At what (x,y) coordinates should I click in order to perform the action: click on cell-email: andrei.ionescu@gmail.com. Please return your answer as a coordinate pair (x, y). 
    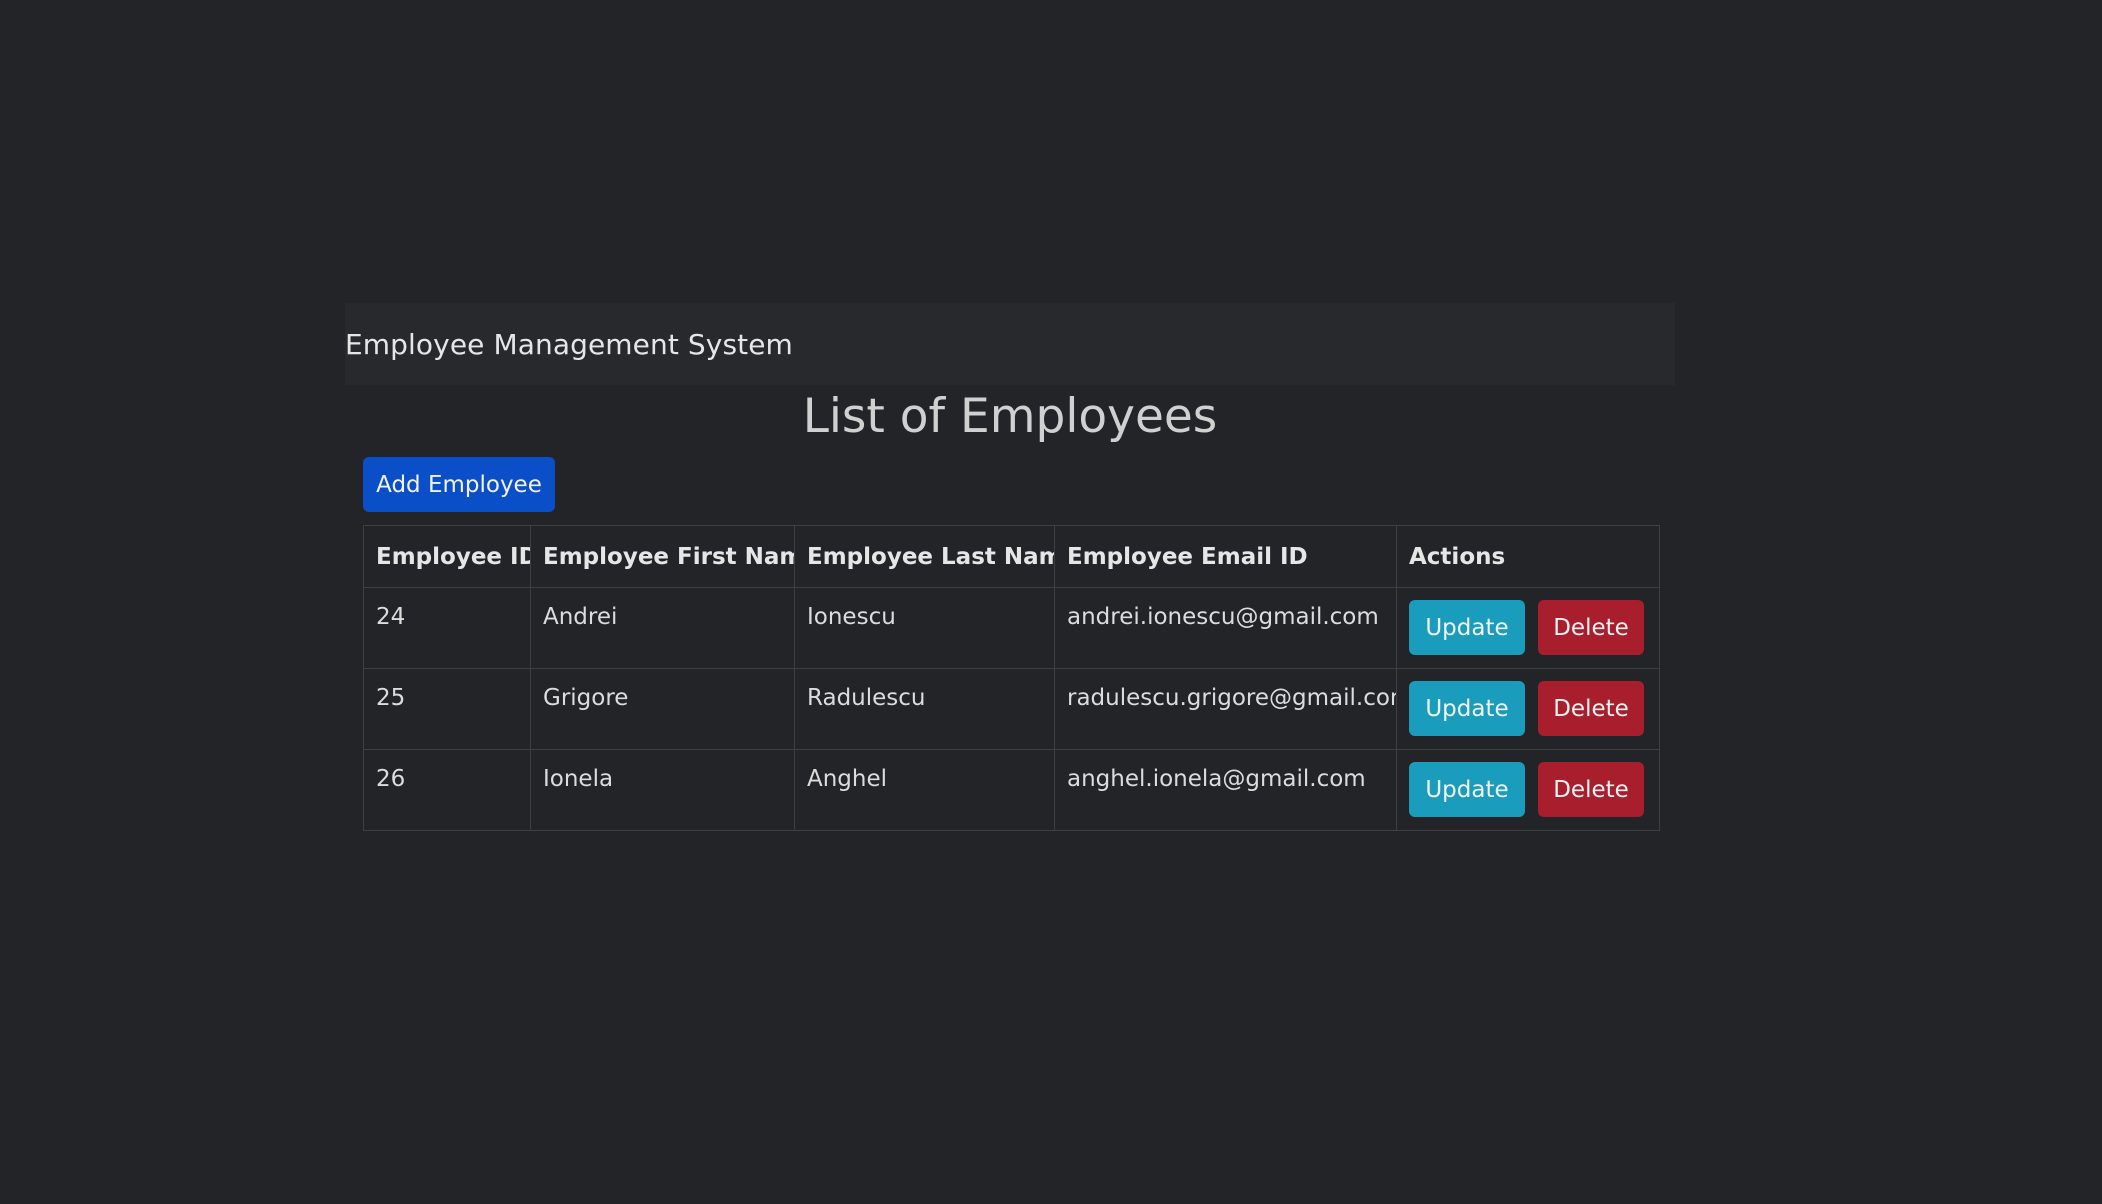
    Looking at the image, I should click on (1225, 628).